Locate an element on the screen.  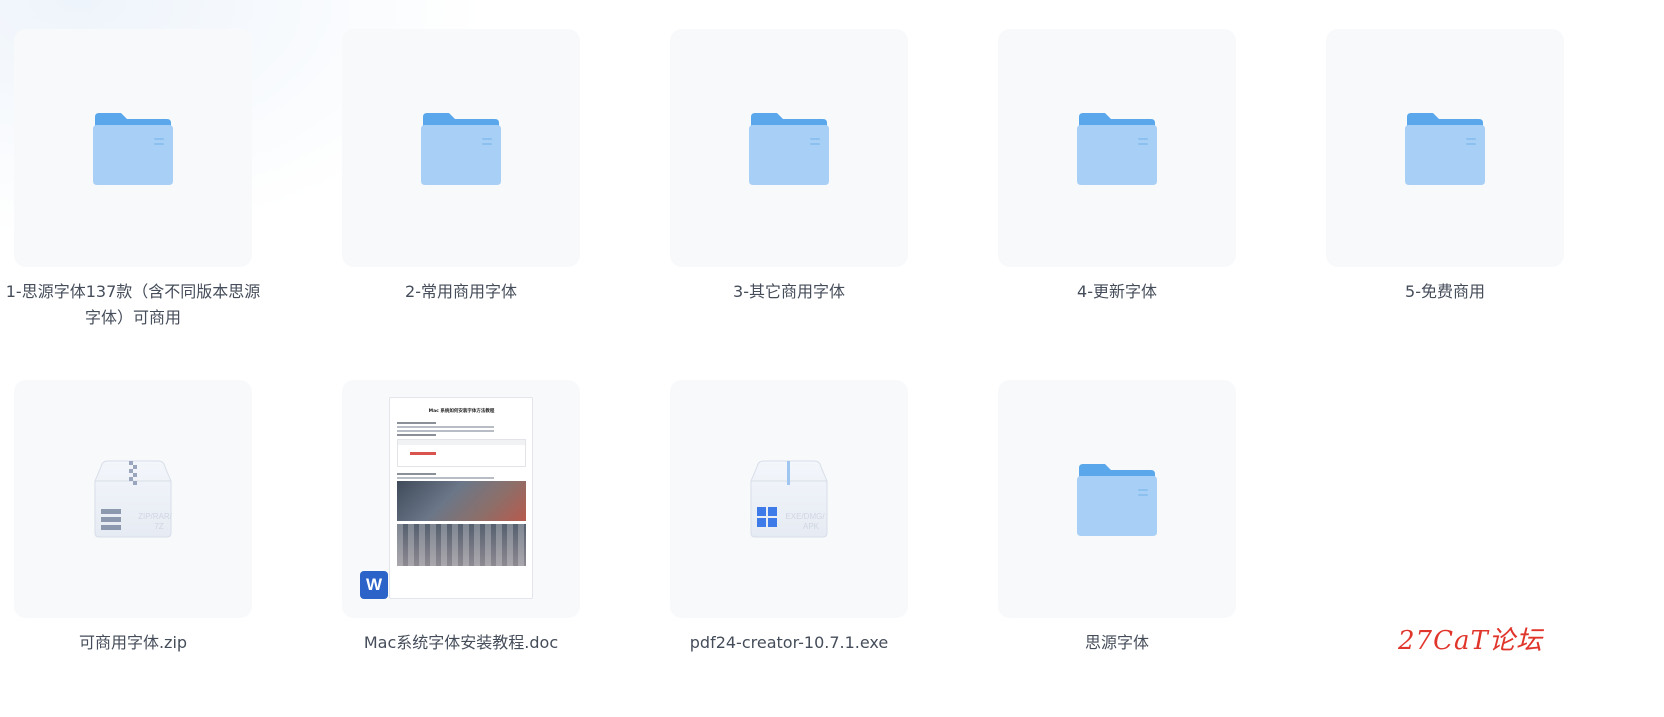
document-preview: Mac 系统如何安装字体方法教程 is located at coordinates (461, 498).